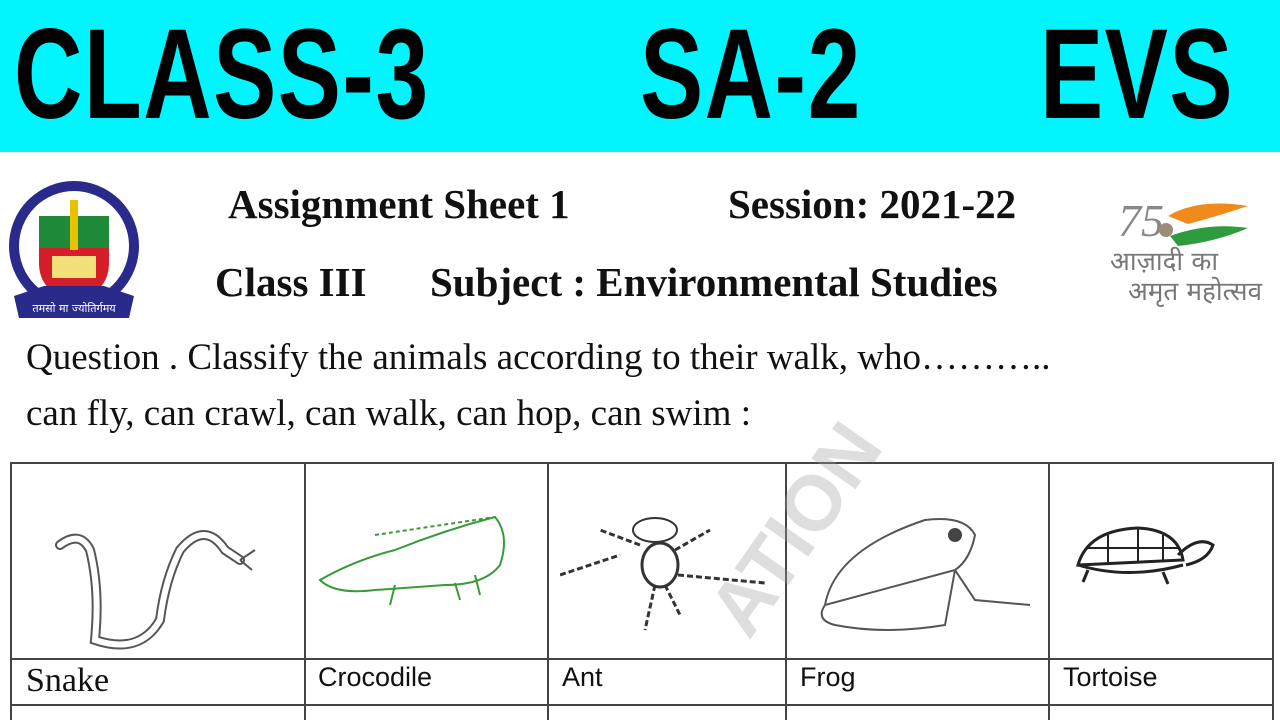 Image resolution: width=1280 pixels, height=720 pixels. I want to click on banner-class: CLASS-3, so click(222, 74).